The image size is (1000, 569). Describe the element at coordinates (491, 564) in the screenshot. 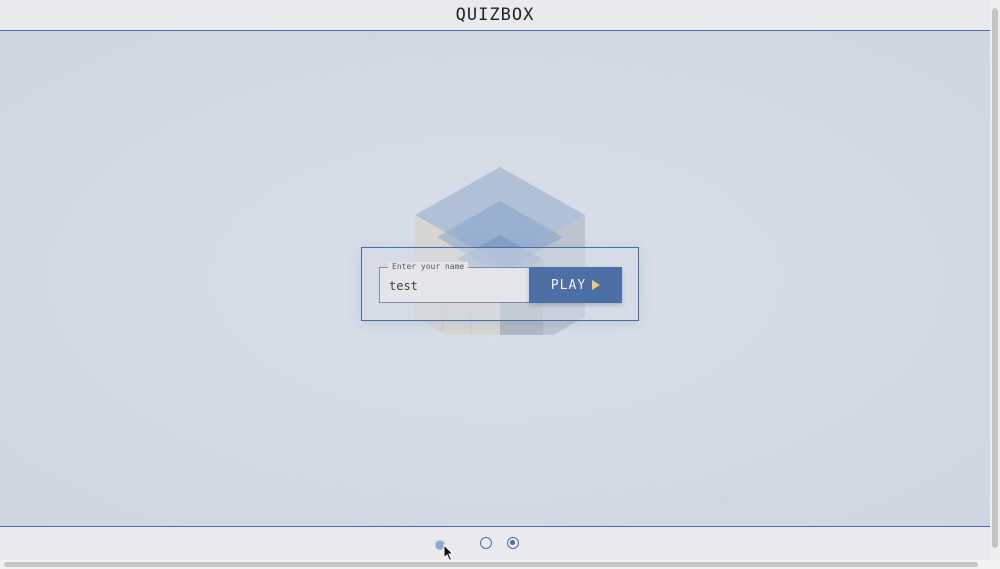

I see `horizontal-scrollbar-thumb` at that location.